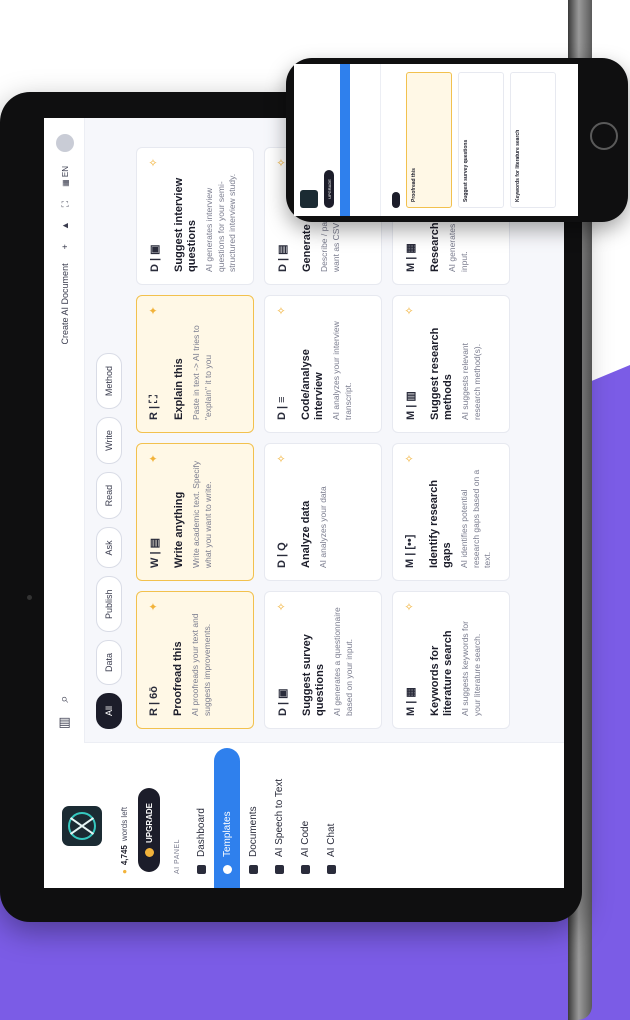 This screenshot has width=630, height=1020. What do you see at coordinates (282, 555) in the screenshot?
I see `card-badge: D | Q` at bounding box center [282, 555].